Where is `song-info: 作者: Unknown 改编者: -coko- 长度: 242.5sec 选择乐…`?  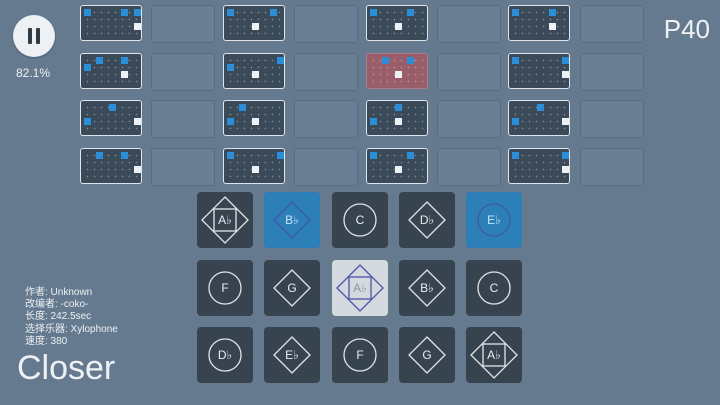 song-info: 作者: Unknown 改编者: -coko- 长度: 242.5sec 选择乐… is located at coordinates (71, 317).